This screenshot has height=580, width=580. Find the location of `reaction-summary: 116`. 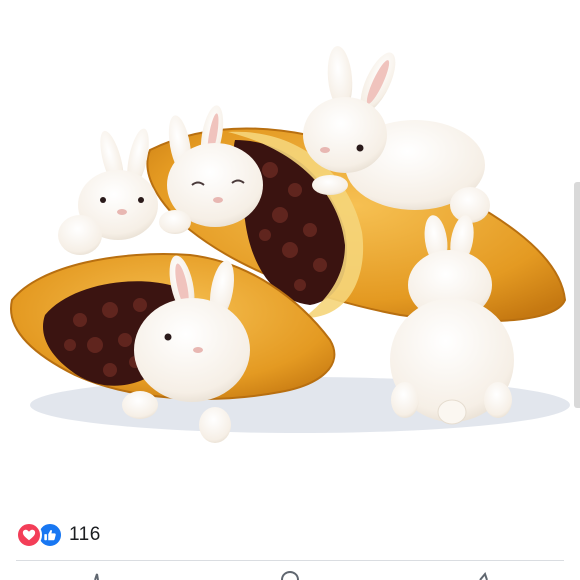

reaction-summary: 116 is located at coordinates (58, 535).